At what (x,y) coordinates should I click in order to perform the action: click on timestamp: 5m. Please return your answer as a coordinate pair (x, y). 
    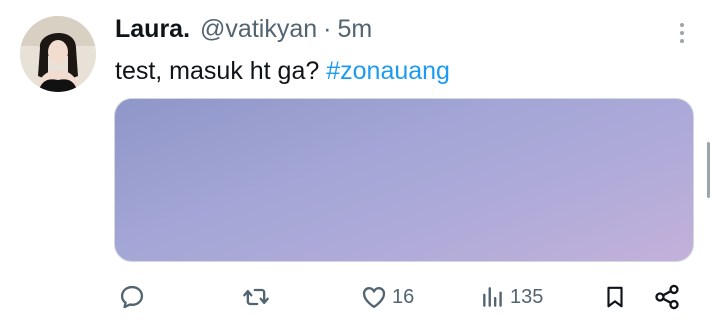
    Looking at the image, I should click on (354, 29).